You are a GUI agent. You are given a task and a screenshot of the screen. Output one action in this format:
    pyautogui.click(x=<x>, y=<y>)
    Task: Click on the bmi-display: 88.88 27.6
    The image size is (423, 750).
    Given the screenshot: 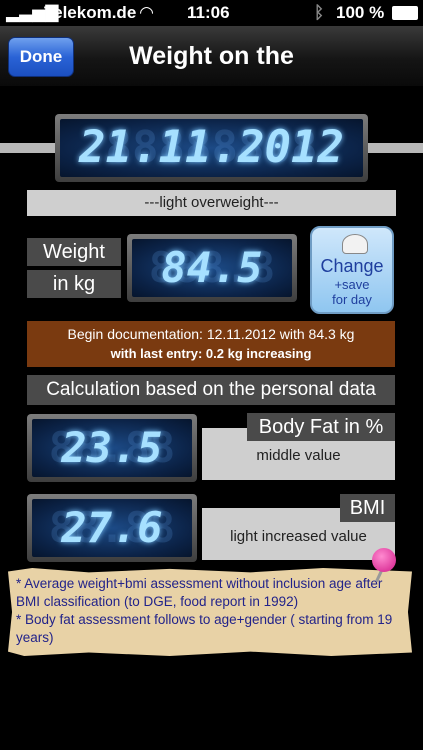 What is the action you would take?
    pyautogui.click(x=112, y=528)
    